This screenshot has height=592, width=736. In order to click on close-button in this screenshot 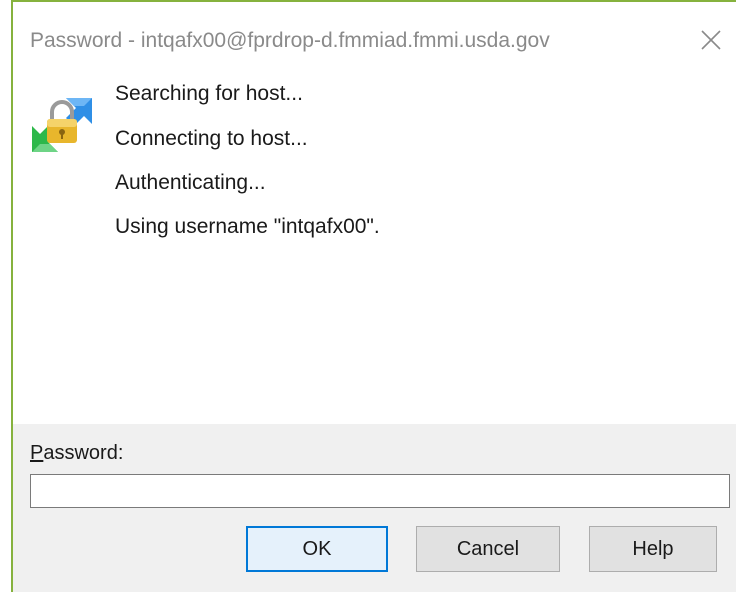, I will do `click(711, 40)`.